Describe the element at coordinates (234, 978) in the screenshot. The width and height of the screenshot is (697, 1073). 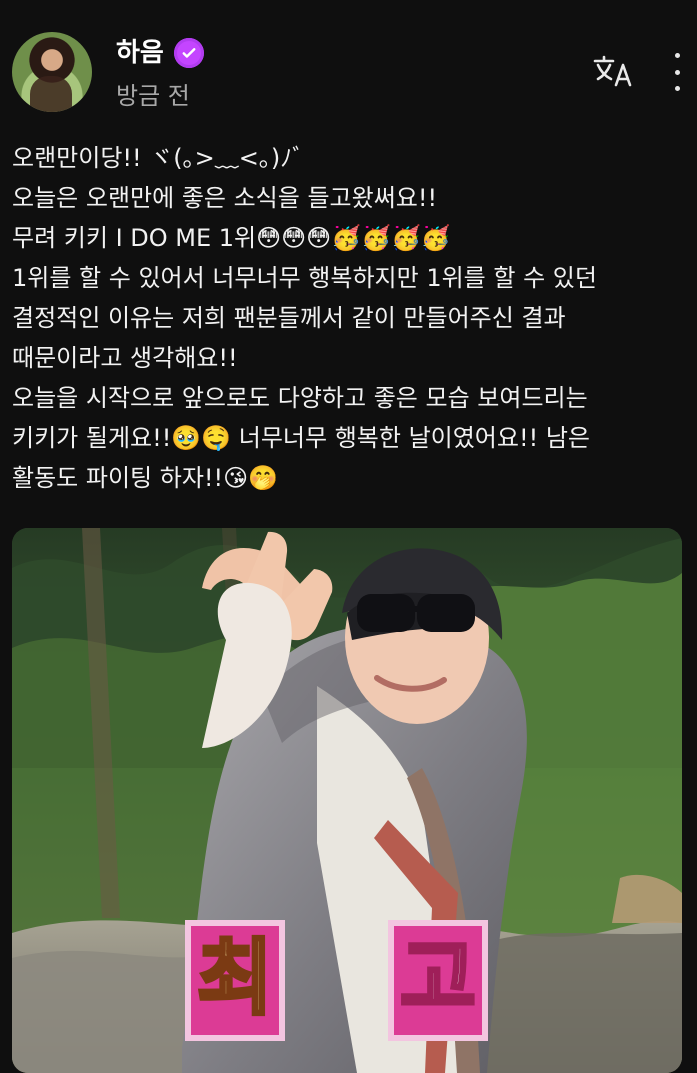
I see `caption-left: 최` at that location.